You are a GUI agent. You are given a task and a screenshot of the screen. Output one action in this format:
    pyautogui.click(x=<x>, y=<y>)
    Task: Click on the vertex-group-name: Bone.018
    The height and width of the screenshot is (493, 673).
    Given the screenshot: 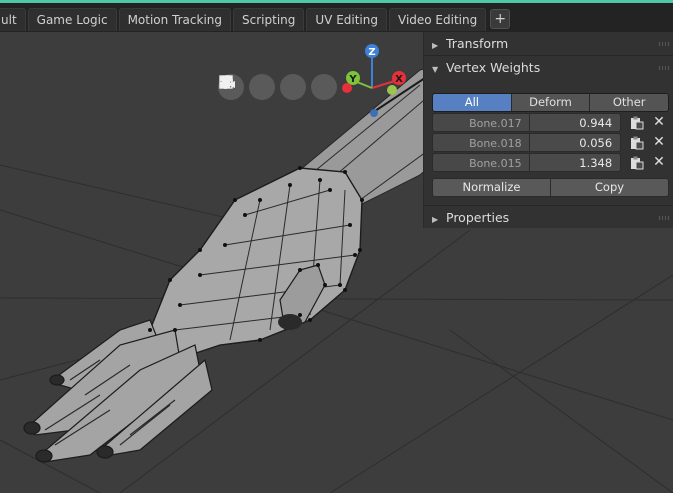 What is the action you would take?
    pyautogui.click(x=481, y=142)
    